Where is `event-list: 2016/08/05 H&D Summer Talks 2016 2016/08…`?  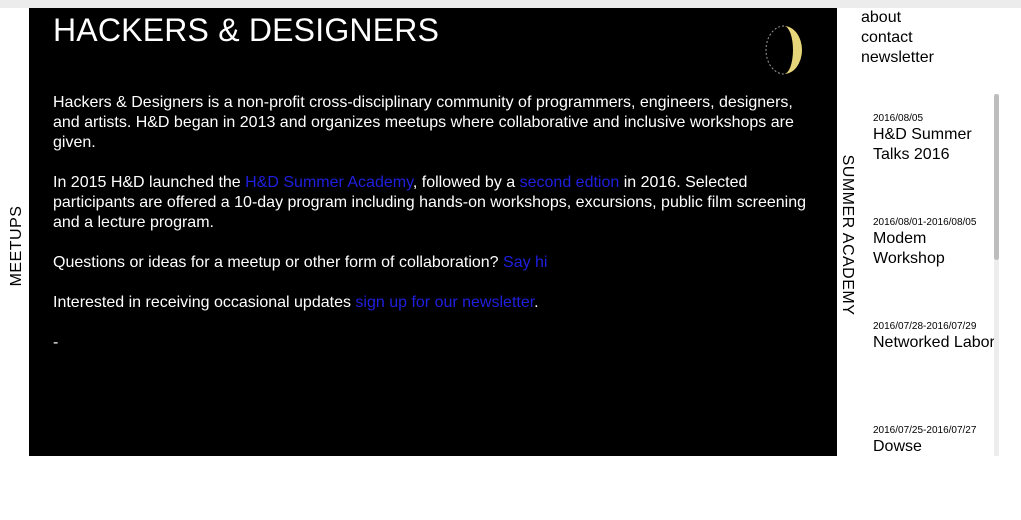
event-list: 2016/08/05 H&D Summer Talks 2016 2016/08… is located at coordinates (934, 312).